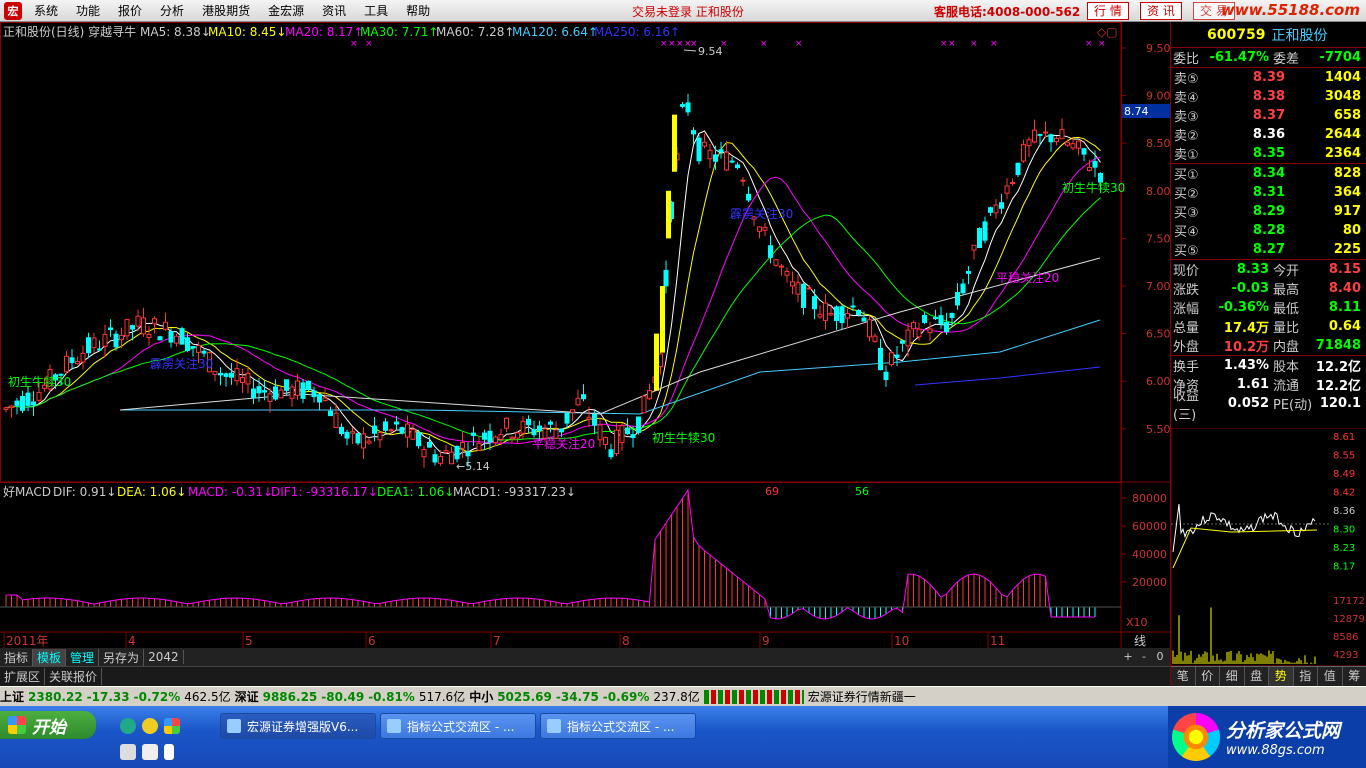 The width and height of the screenshot is (1366, 768). What do you see at coordinates (23, 676) in the screenshot?
I see `tab-extension: 扩展区` at bounding box center [23, 676].